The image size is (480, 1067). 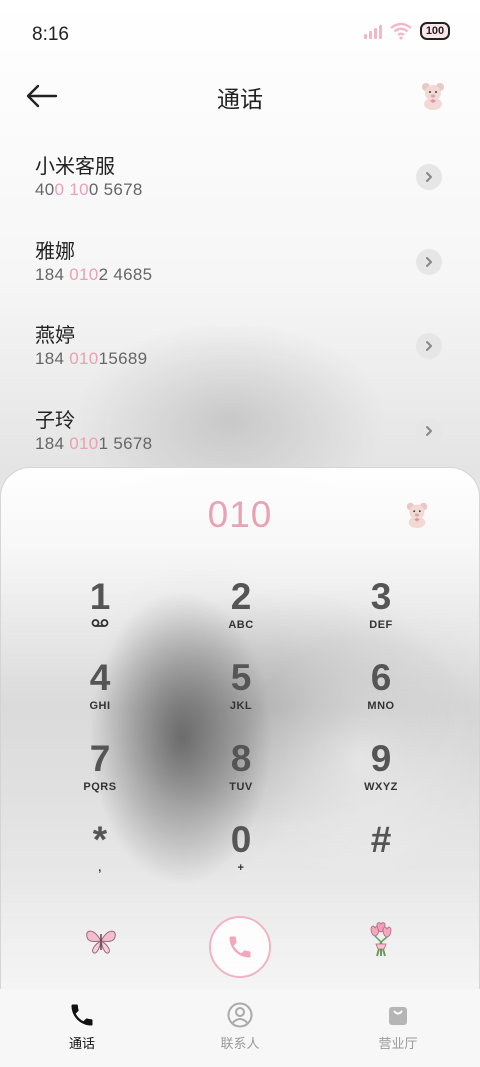 I want to click on status-icons: 100, so click(x=407, y=31).